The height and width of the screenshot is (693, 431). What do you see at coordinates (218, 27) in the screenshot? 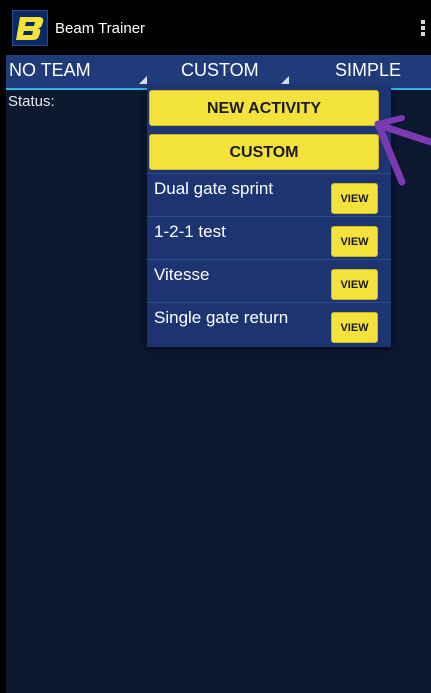
I see `action-bar: Beam Trainer` at bounding box center [218, 27].